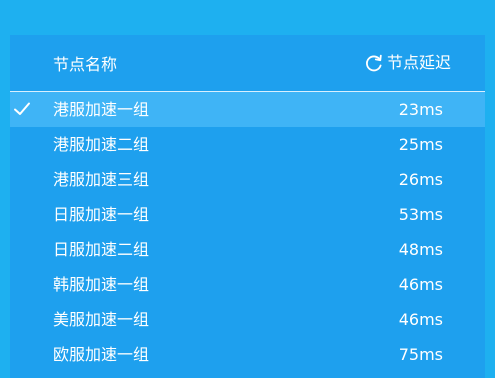  What do you see at coordinates (420, 179) in the screenshot?
I see `node-latency: 26ms` at bounding box center [420, 179].